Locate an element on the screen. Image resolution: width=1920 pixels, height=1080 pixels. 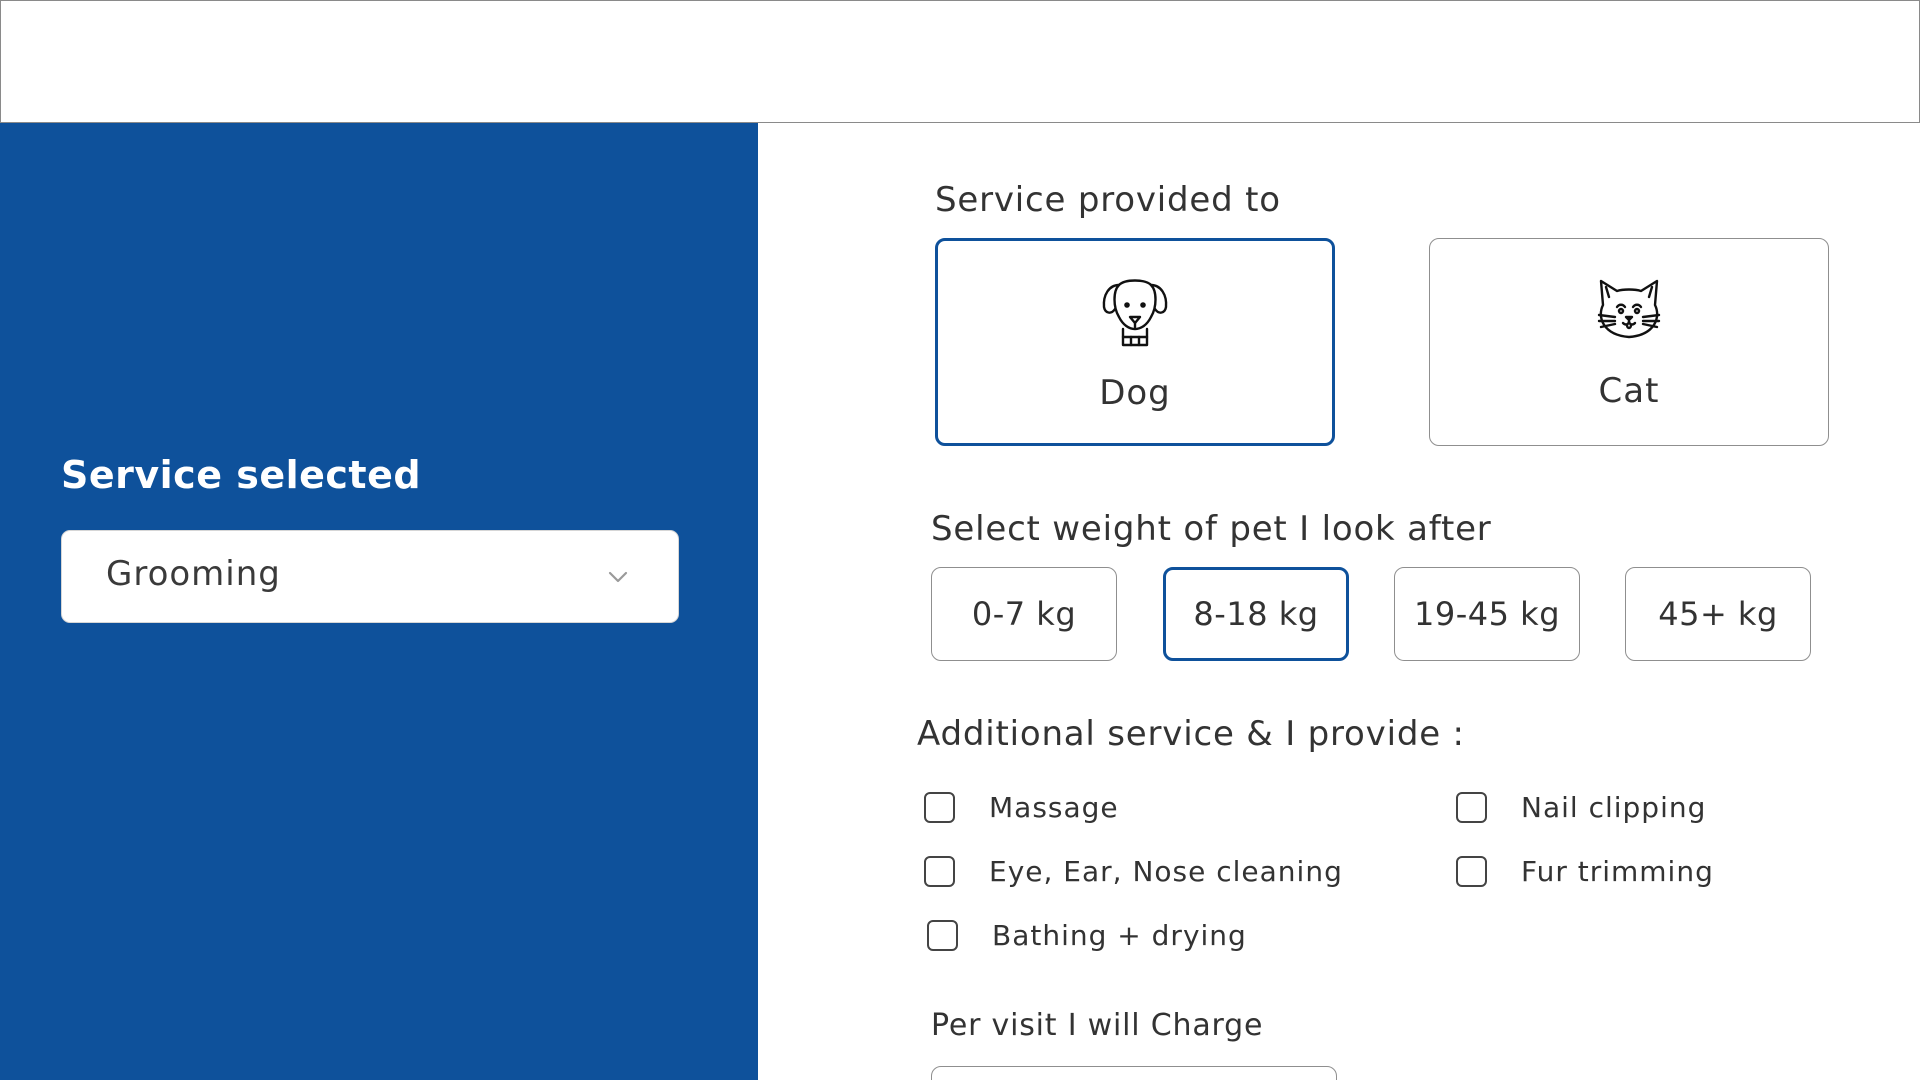
service-option-massage: Massage is located at coordinates (1021, 807).